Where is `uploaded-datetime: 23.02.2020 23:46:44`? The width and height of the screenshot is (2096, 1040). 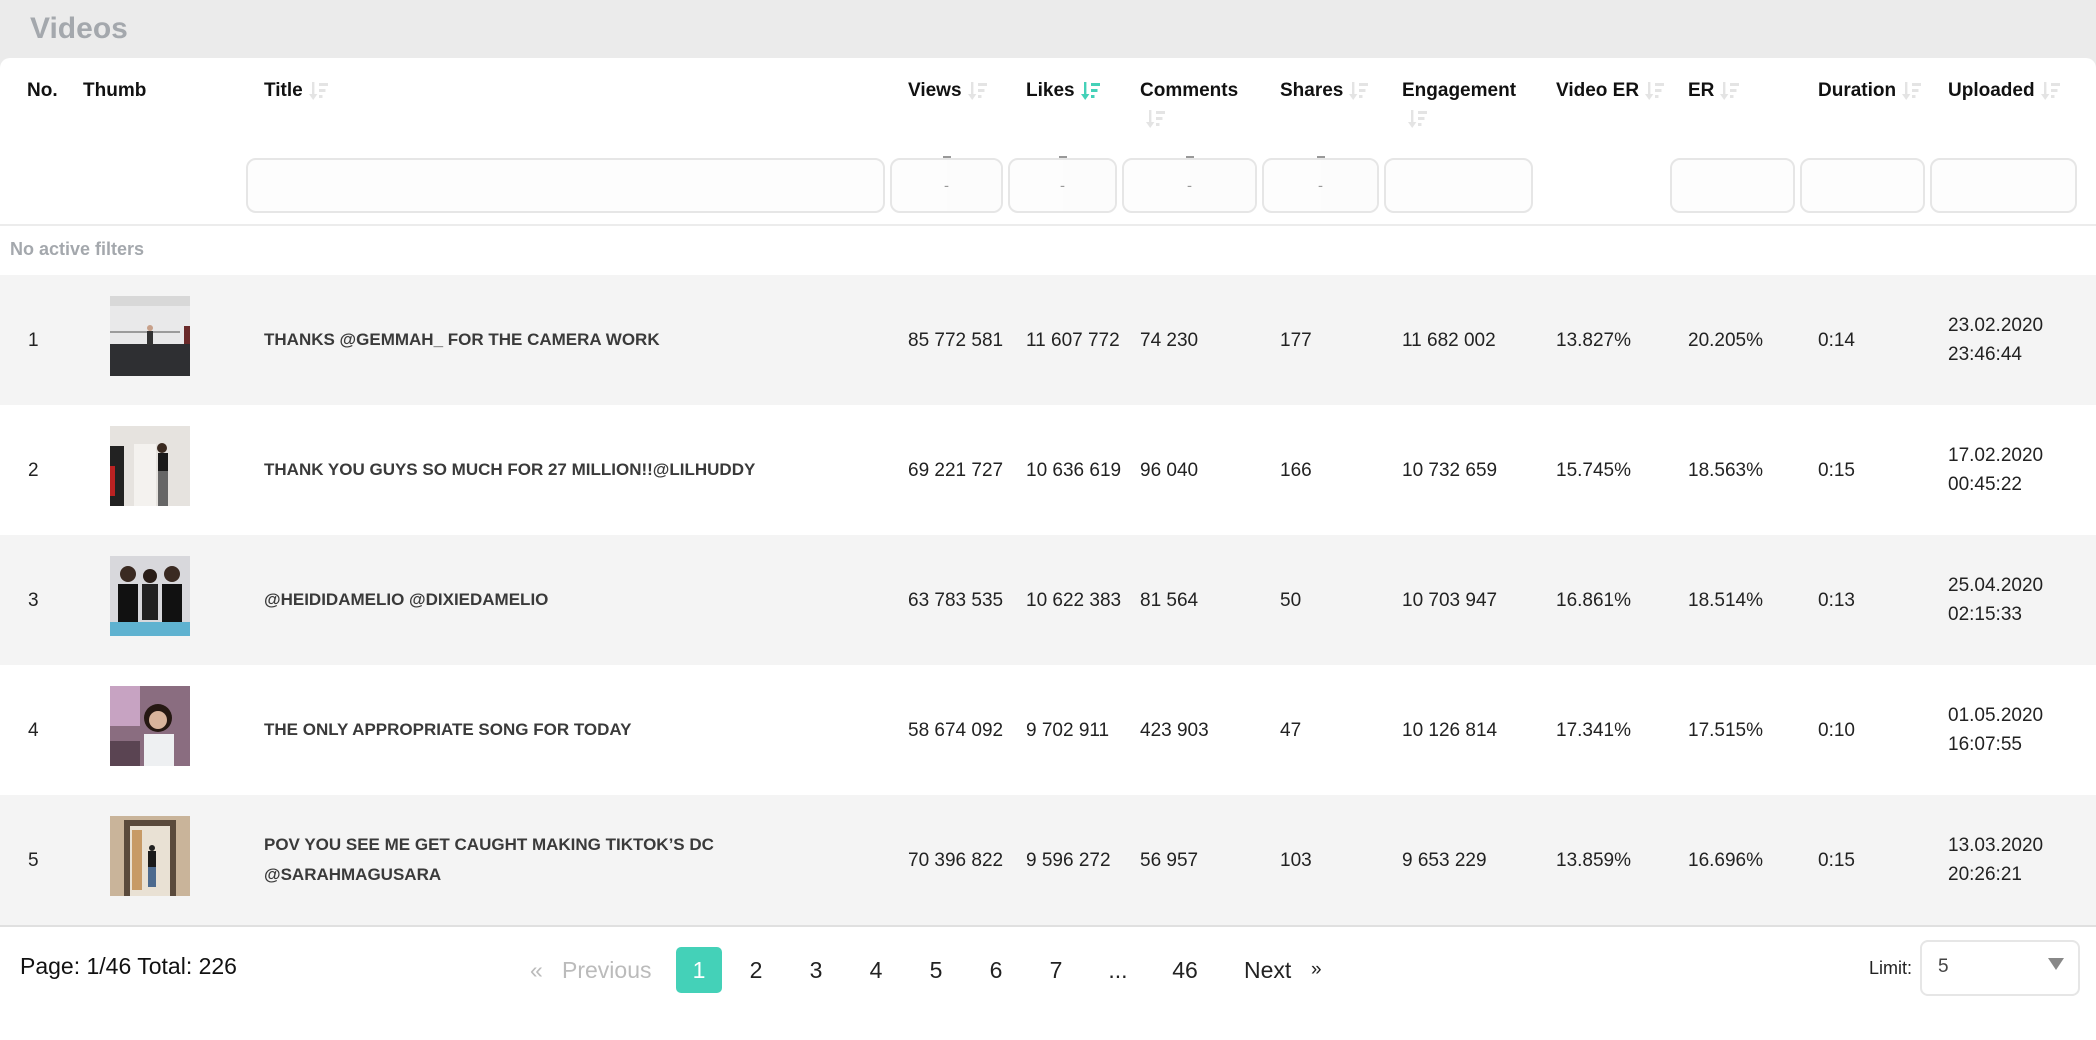
uploaded-datetime: 23.02.2020 23:46:44 is located at coordinates (1995, 340).